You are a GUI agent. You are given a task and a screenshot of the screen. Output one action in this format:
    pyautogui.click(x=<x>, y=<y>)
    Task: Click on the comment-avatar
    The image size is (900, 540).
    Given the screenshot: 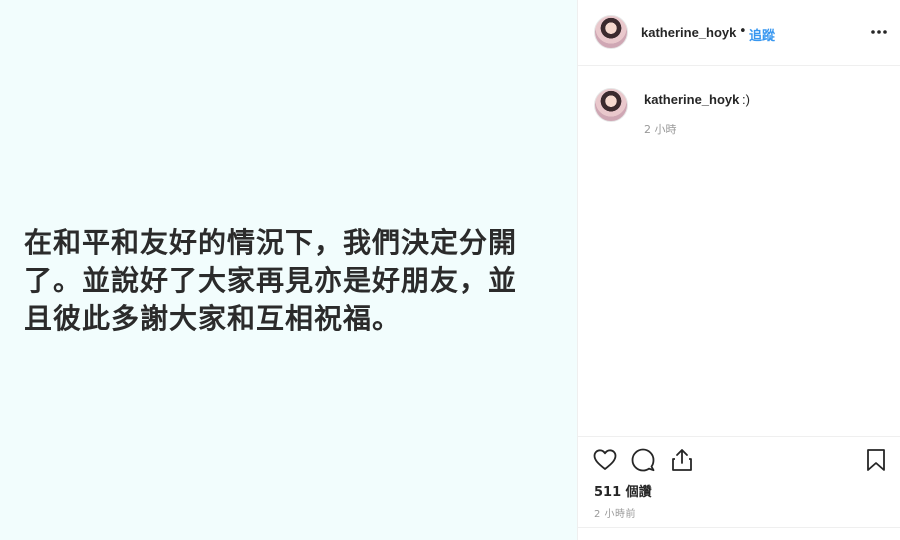 What is the action you would take?
    pyautogui.click(x=611, y=105)
    